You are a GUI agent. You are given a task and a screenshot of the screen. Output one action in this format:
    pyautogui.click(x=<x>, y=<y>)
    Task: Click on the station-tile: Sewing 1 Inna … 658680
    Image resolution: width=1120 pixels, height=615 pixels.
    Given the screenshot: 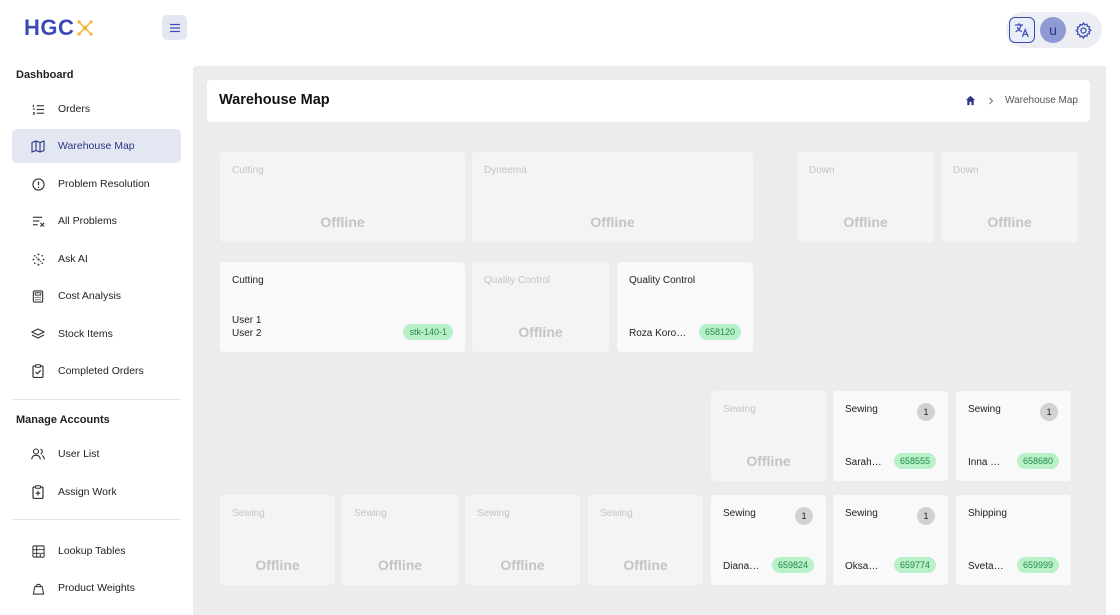 What is the action you would take?
    pyautogui.click(x=1013, y=436)
    